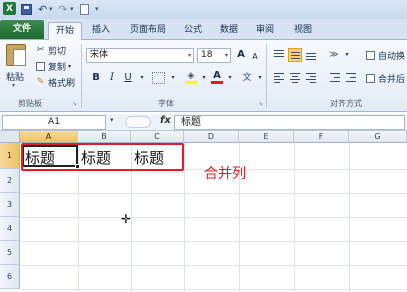 This screenshot has width=407, height=292. Describe the element at coordinates (10, 277) in the screenshot. I see `row-header-6: 6` at that location.